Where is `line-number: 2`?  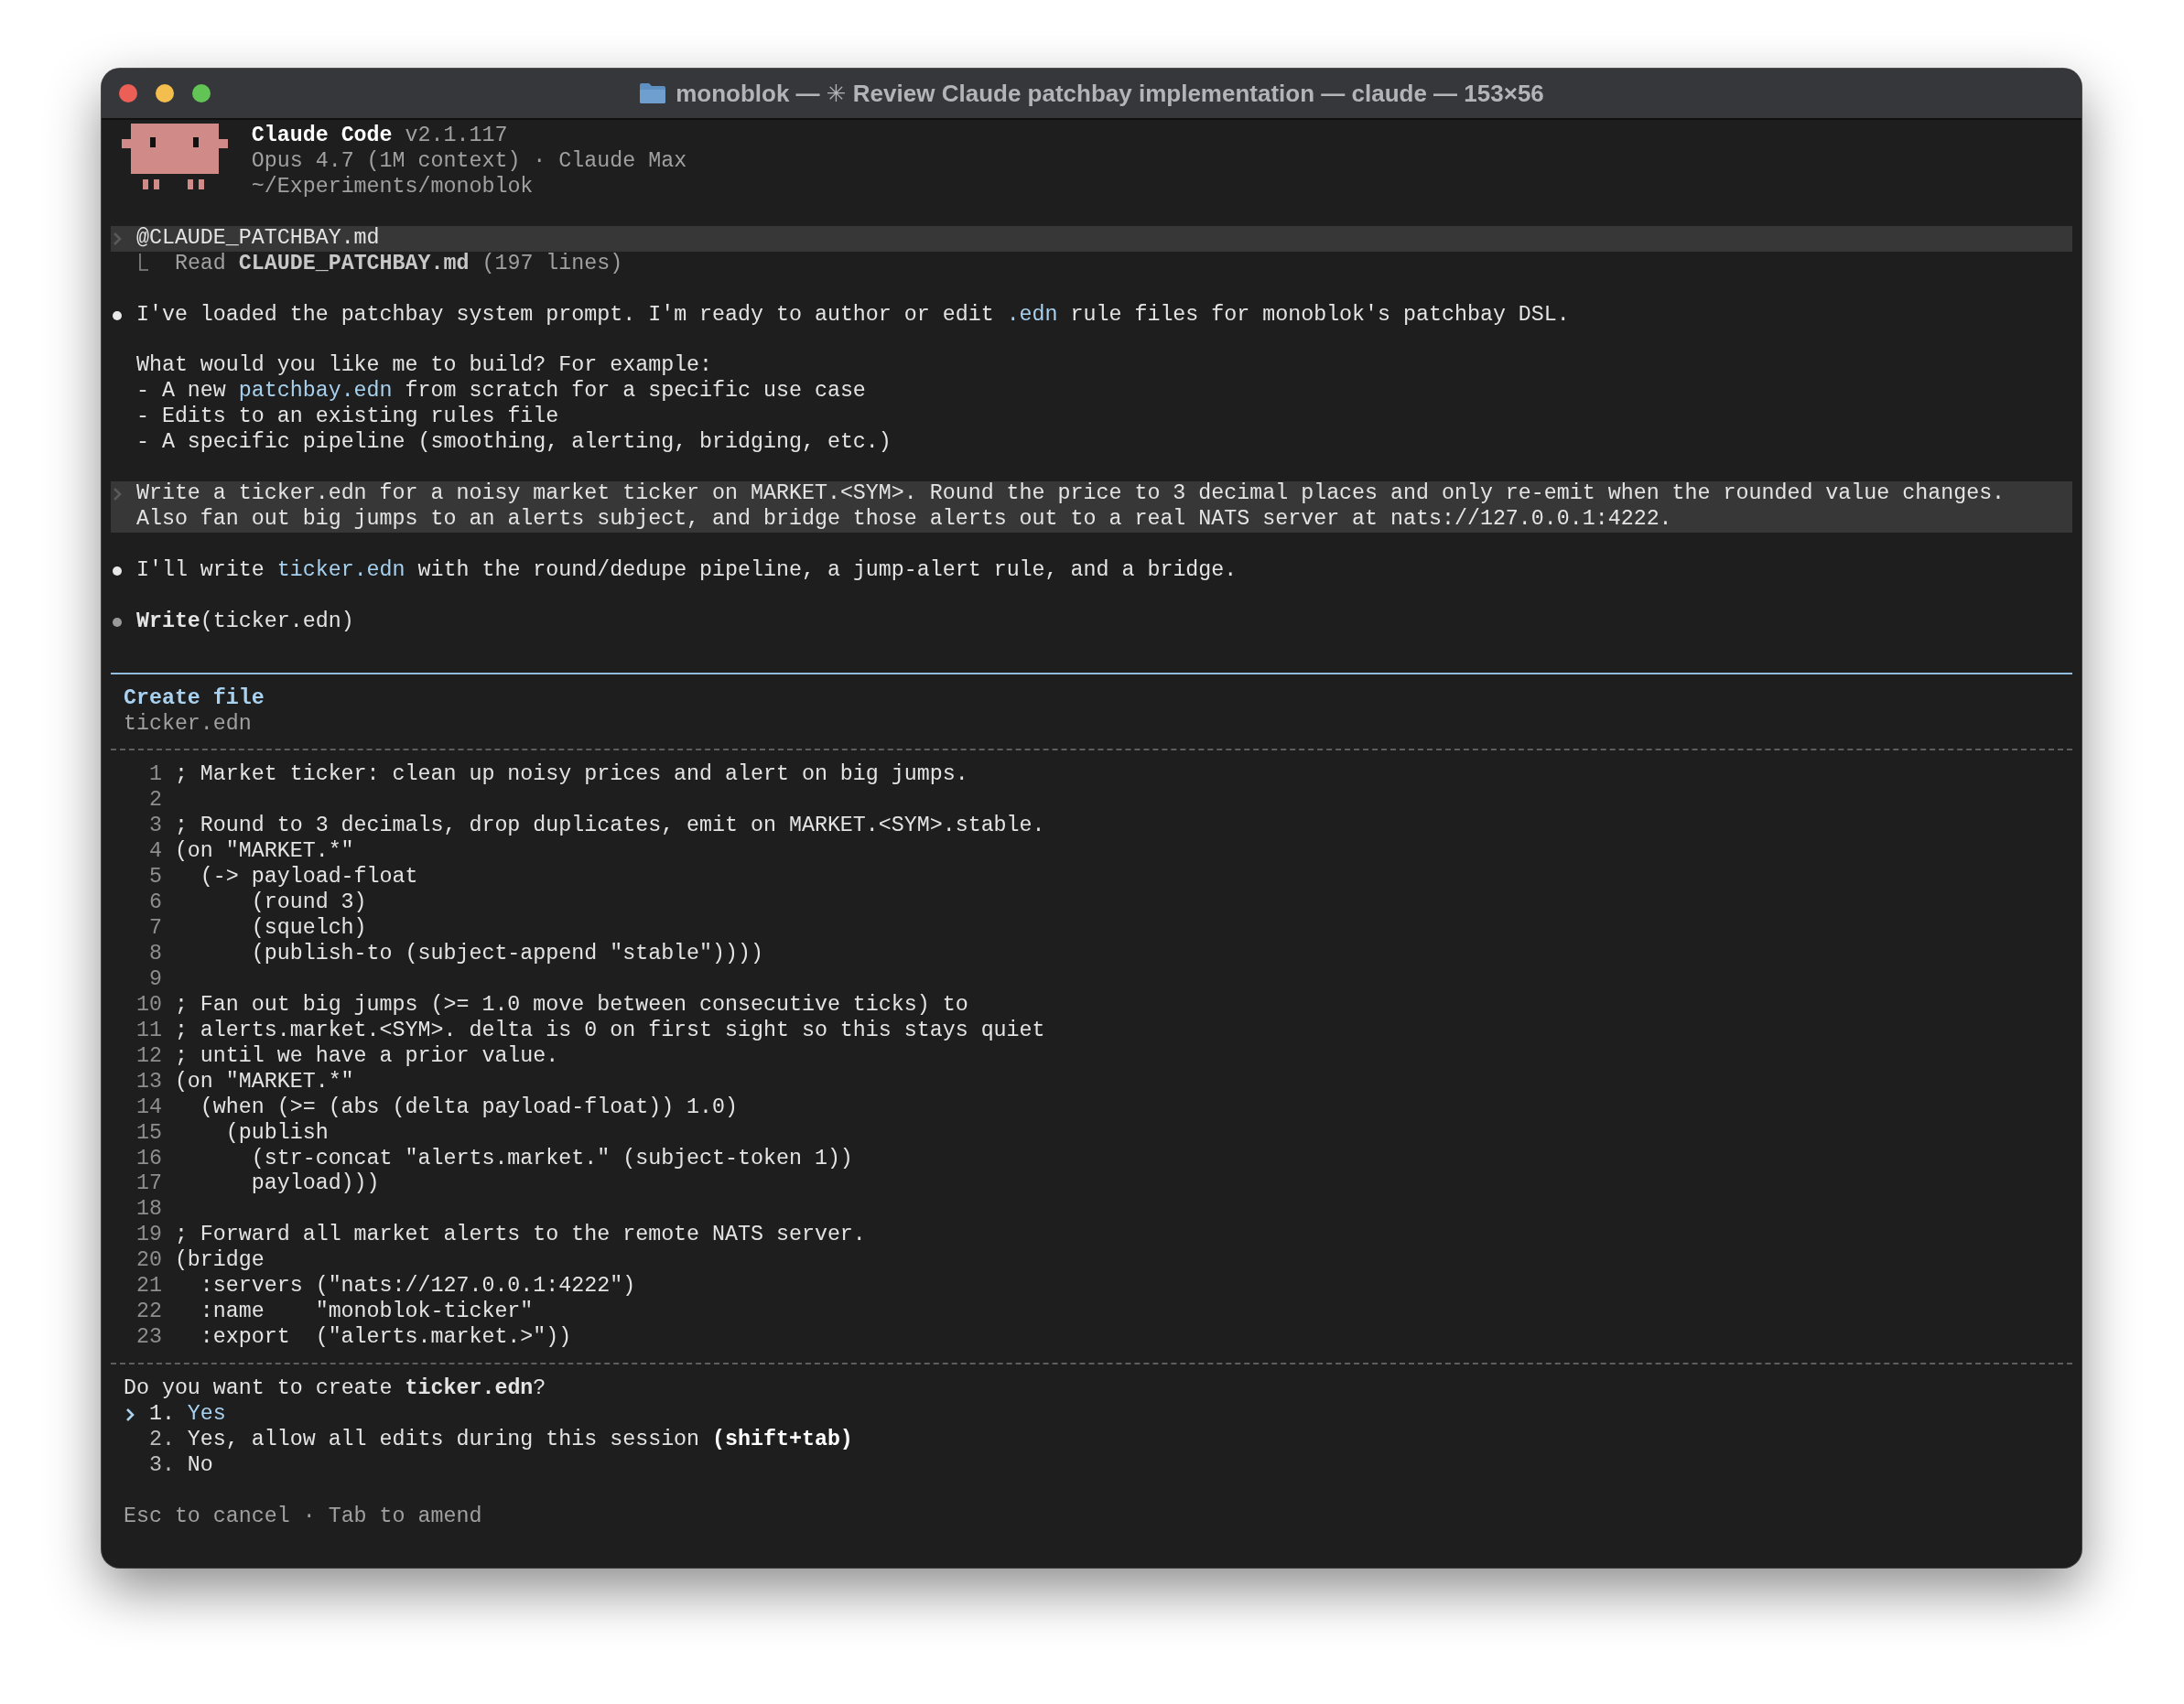
line-number: 2 is located at coordinates (154, 801).